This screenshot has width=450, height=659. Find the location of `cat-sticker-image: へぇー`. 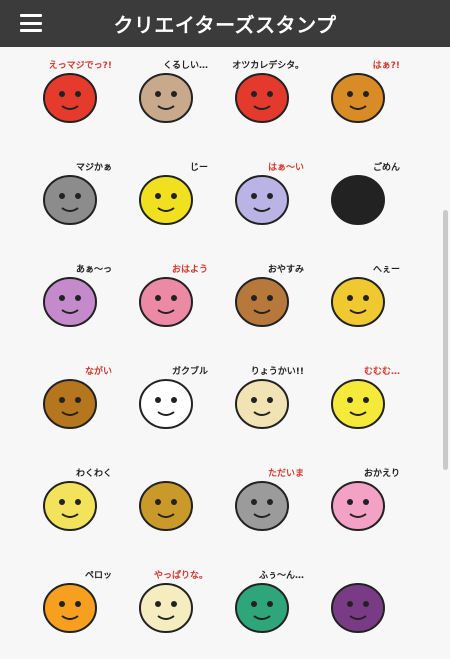

cat-sticker-image: へぇー is located at coordinates (365, 296).